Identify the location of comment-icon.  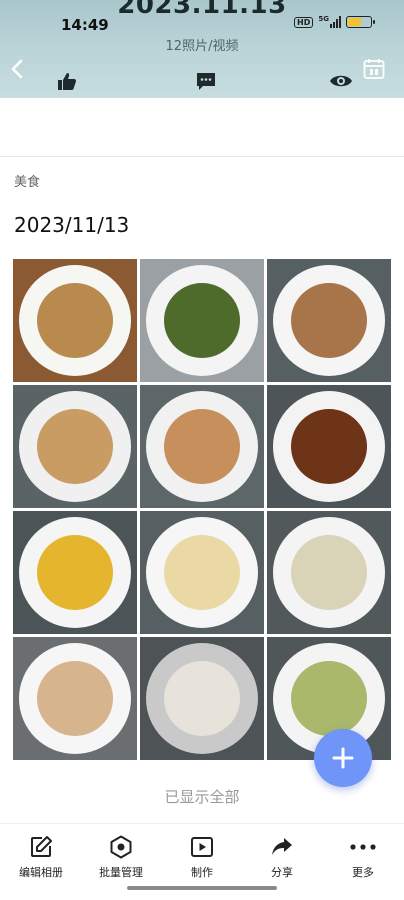
(206, 81).